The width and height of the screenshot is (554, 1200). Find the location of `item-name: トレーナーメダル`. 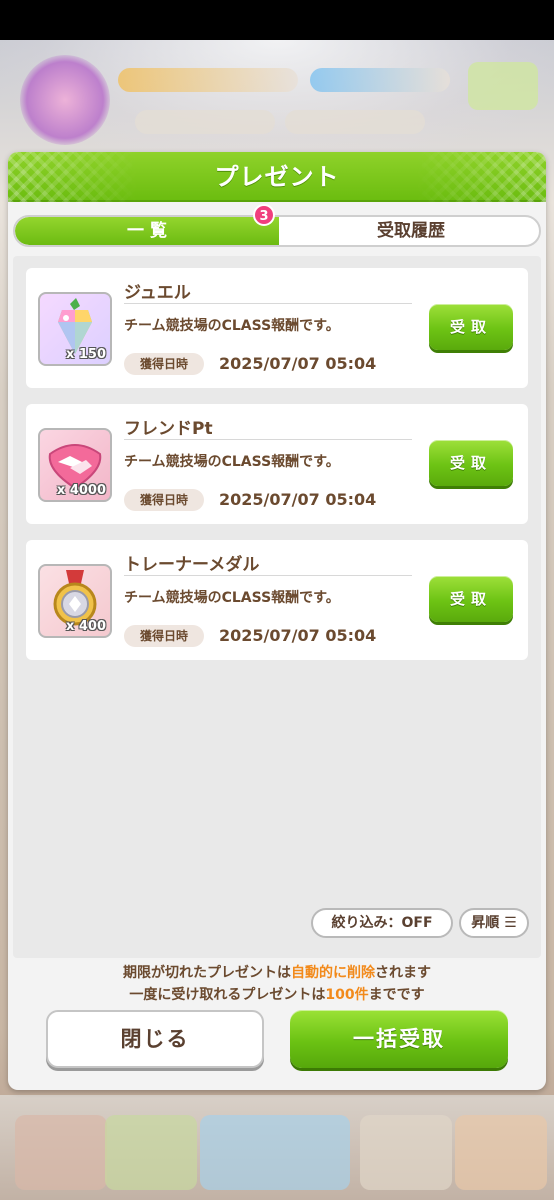

item-name: トレーナーメダル is located at coordinates (192, 565).